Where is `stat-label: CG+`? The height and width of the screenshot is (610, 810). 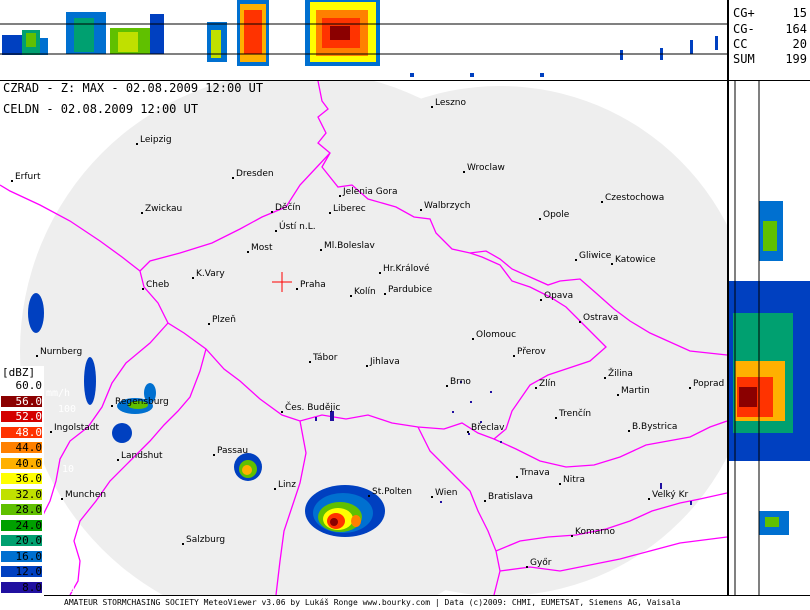
stat-label: CG+ is located at coordinates (744, 13).